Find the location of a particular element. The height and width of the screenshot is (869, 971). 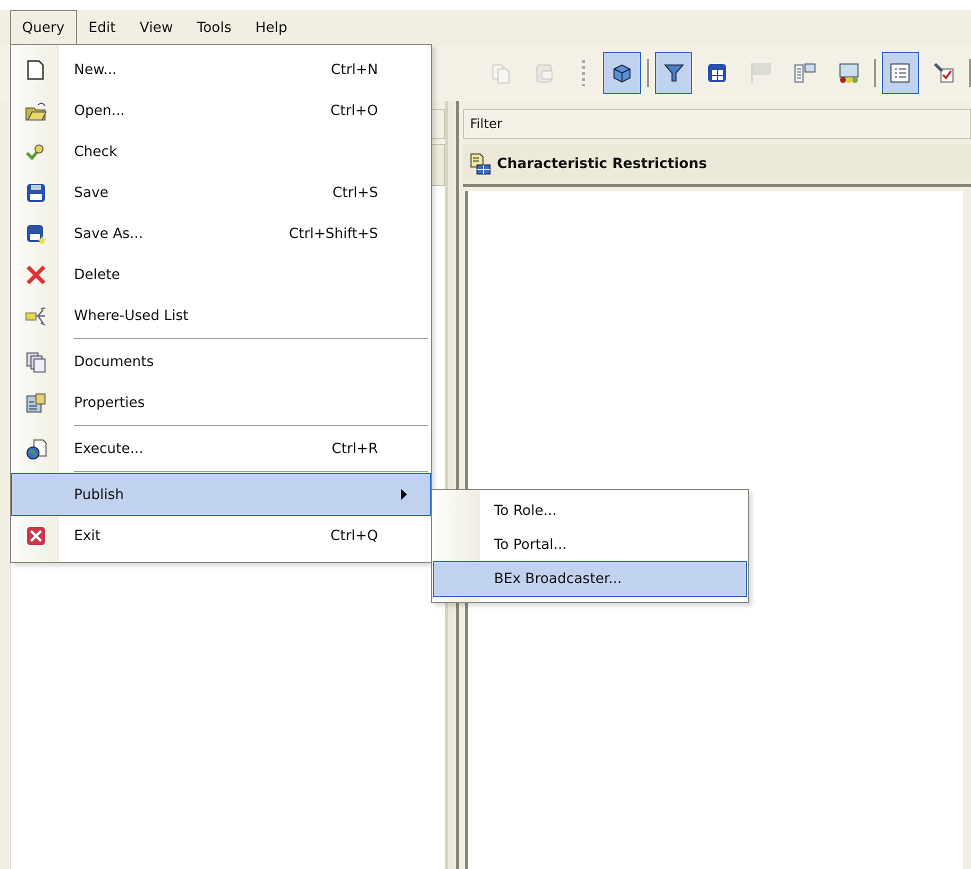

document-table-icon is located at coordinates (480, 164).